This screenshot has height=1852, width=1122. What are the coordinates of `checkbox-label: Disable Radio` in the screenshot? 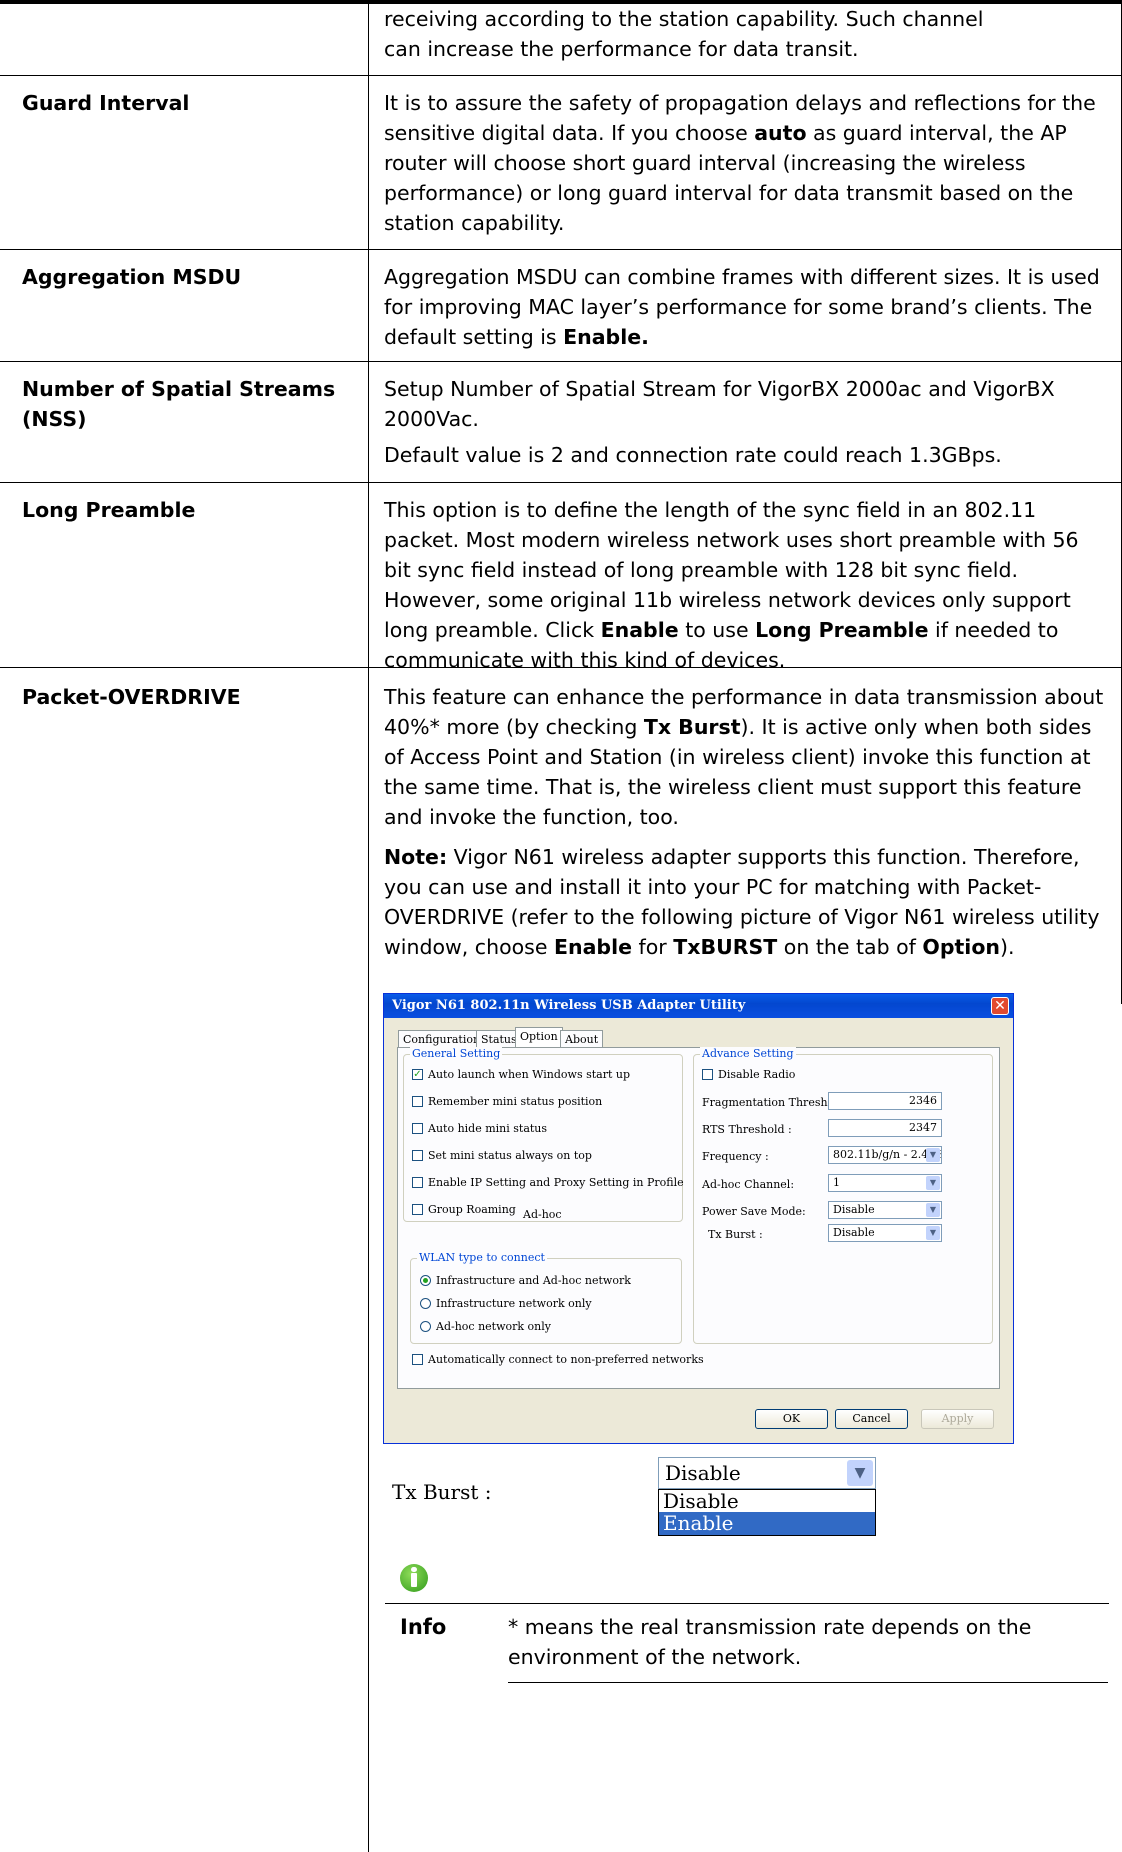 It's located at (757, 1074).